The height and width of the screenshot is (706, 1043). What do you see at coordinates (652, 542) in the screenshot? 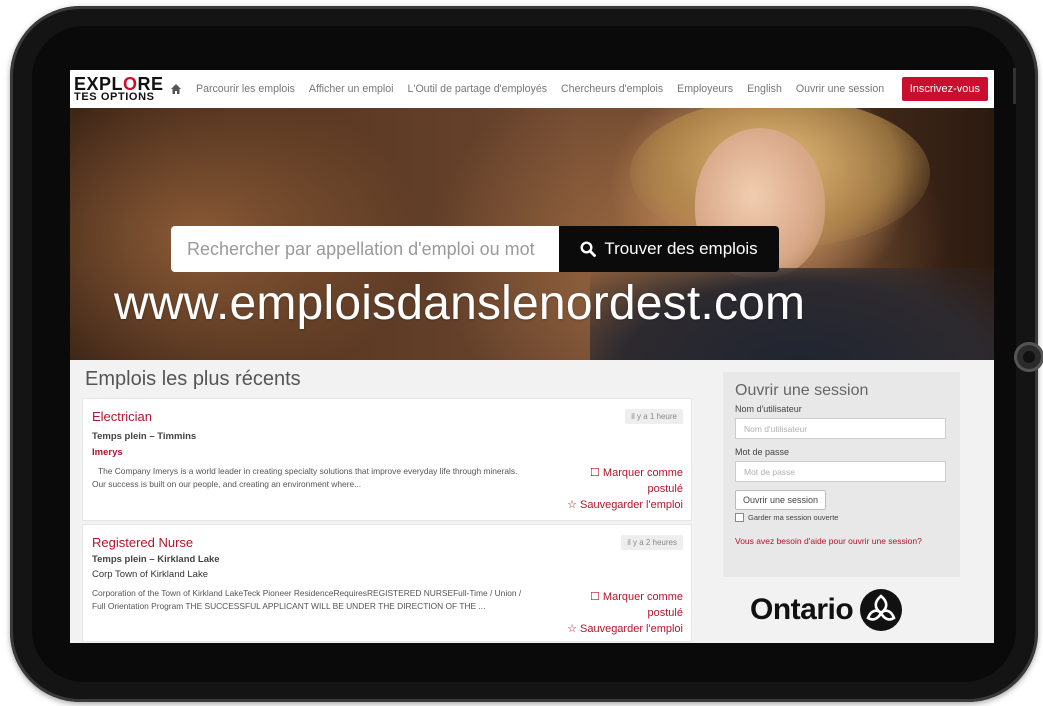
I see `job-posted-badge: il y a 2 heures` at bounding box center [652, 542].